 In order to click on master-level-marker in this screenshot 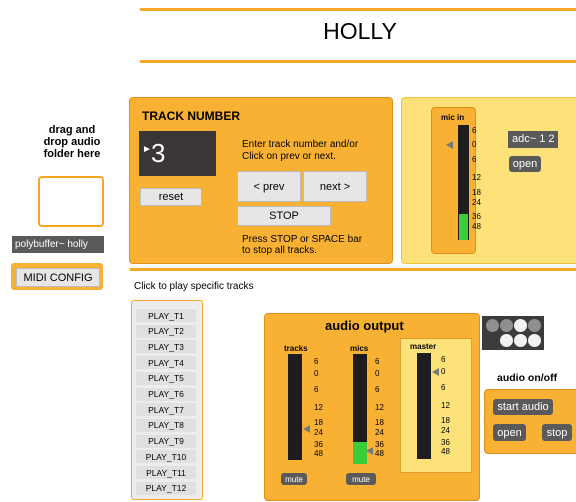, I will do `click(435, 372)`.